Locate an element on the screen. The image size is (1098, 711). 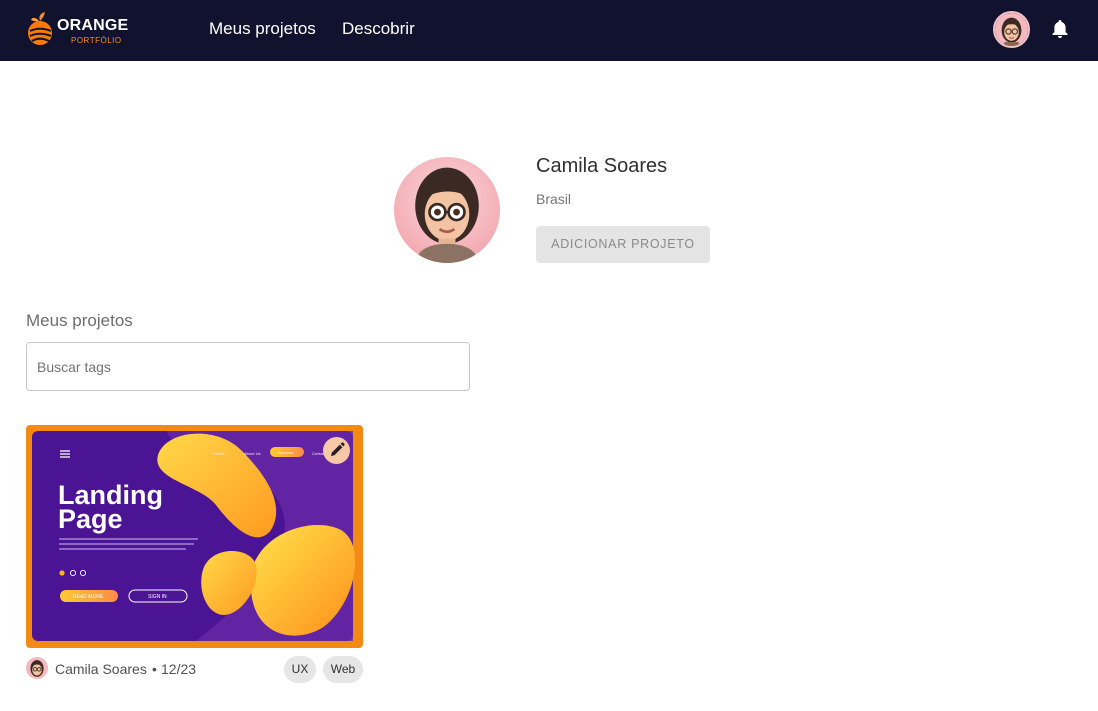
logo-title: ORANGE is located at coordinates (93, 25).